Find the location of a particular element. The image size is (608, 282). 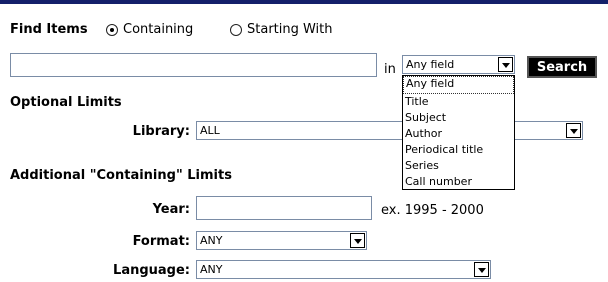

search-field-selected-value: Any field is located at coordinates (430, 64).